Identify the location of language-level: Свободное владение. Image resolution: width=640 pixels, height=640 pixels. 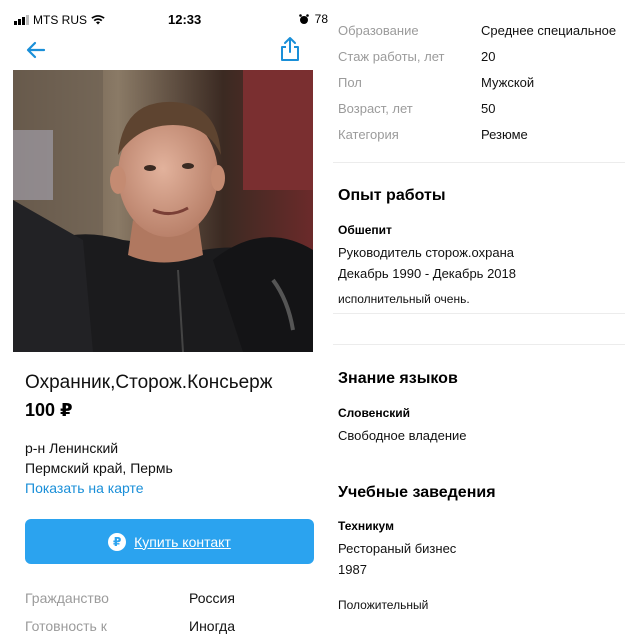
(402, 435).